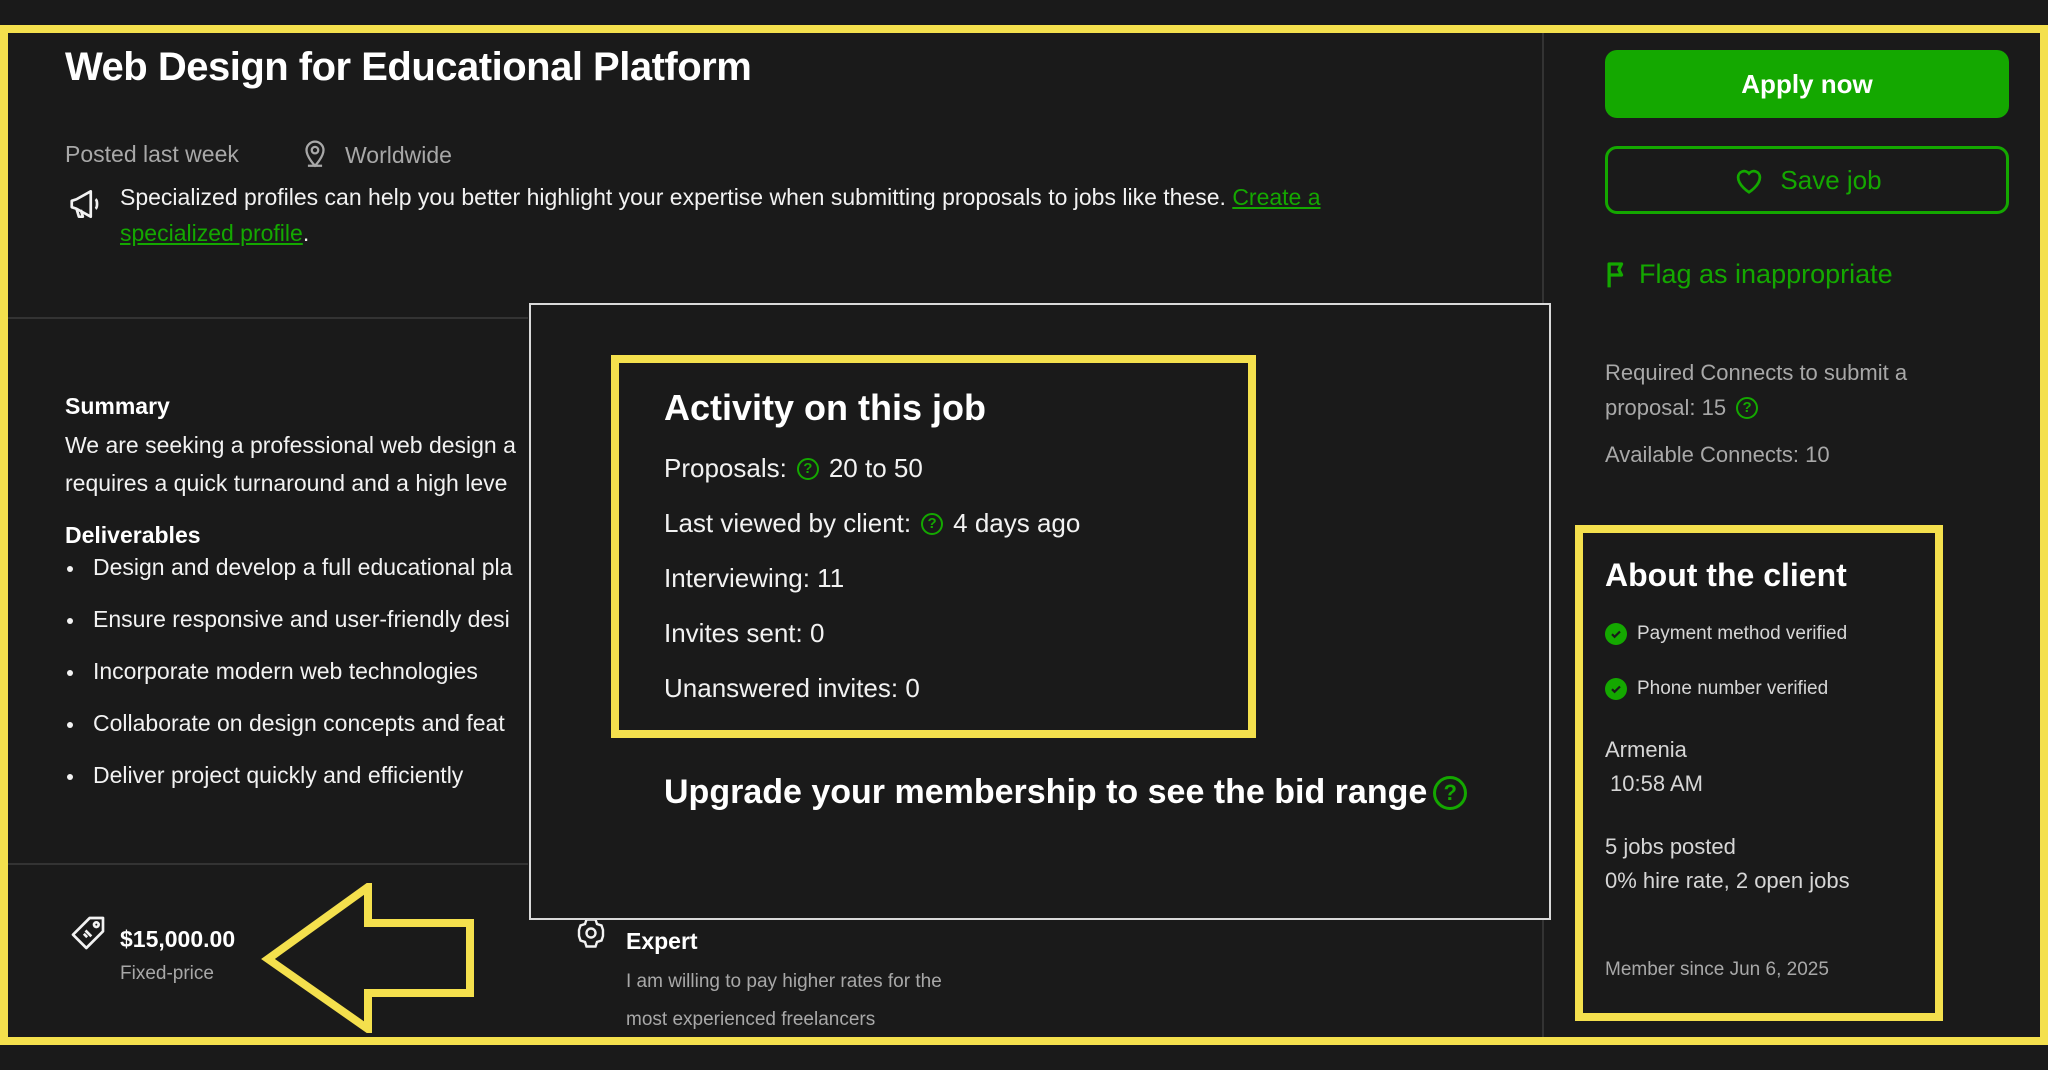 This screenshot has width=2048, height=1070. Describe the element at coordinates (117, 406) in the screenshot. I see `summary-heading: Summary` at that location.